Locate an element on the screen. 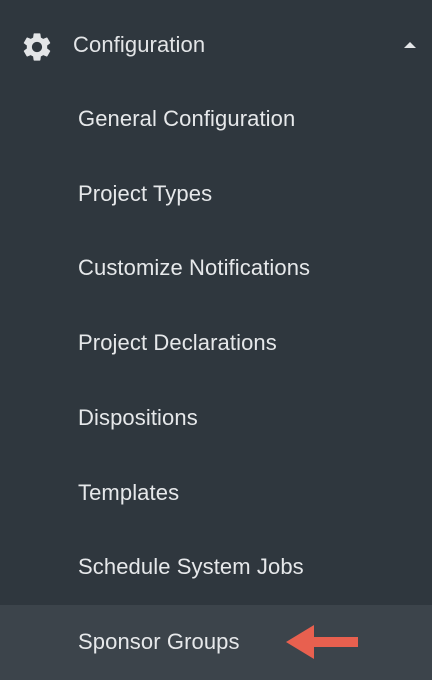  configuration-section-header: Configuration is located at coordinates (216, 44).